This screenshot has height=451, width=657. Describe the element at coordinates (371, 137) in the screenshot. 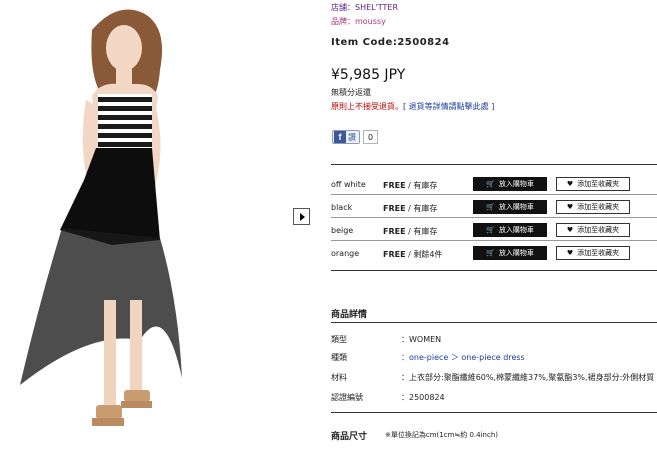

I see `like-count: 0` at that location.